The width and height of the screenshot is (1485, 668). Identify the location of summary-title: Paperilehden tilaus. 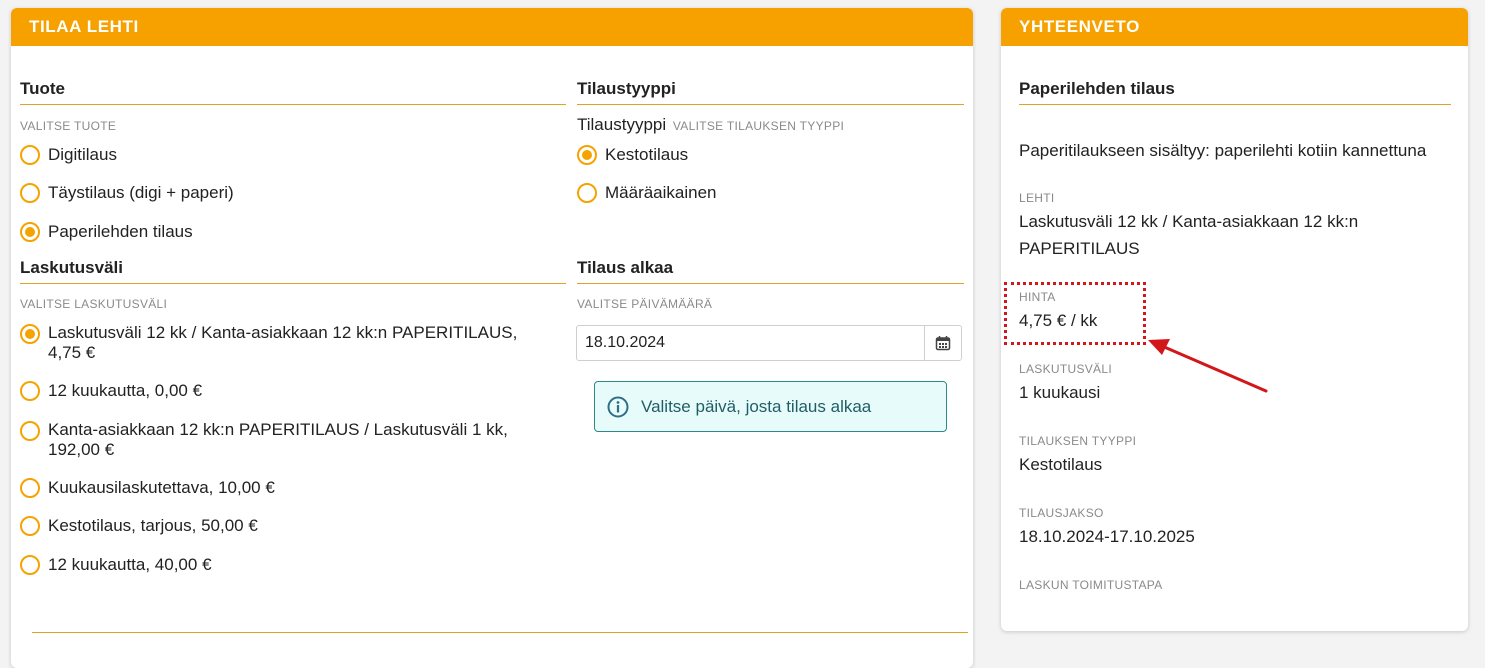
(1235, 92).